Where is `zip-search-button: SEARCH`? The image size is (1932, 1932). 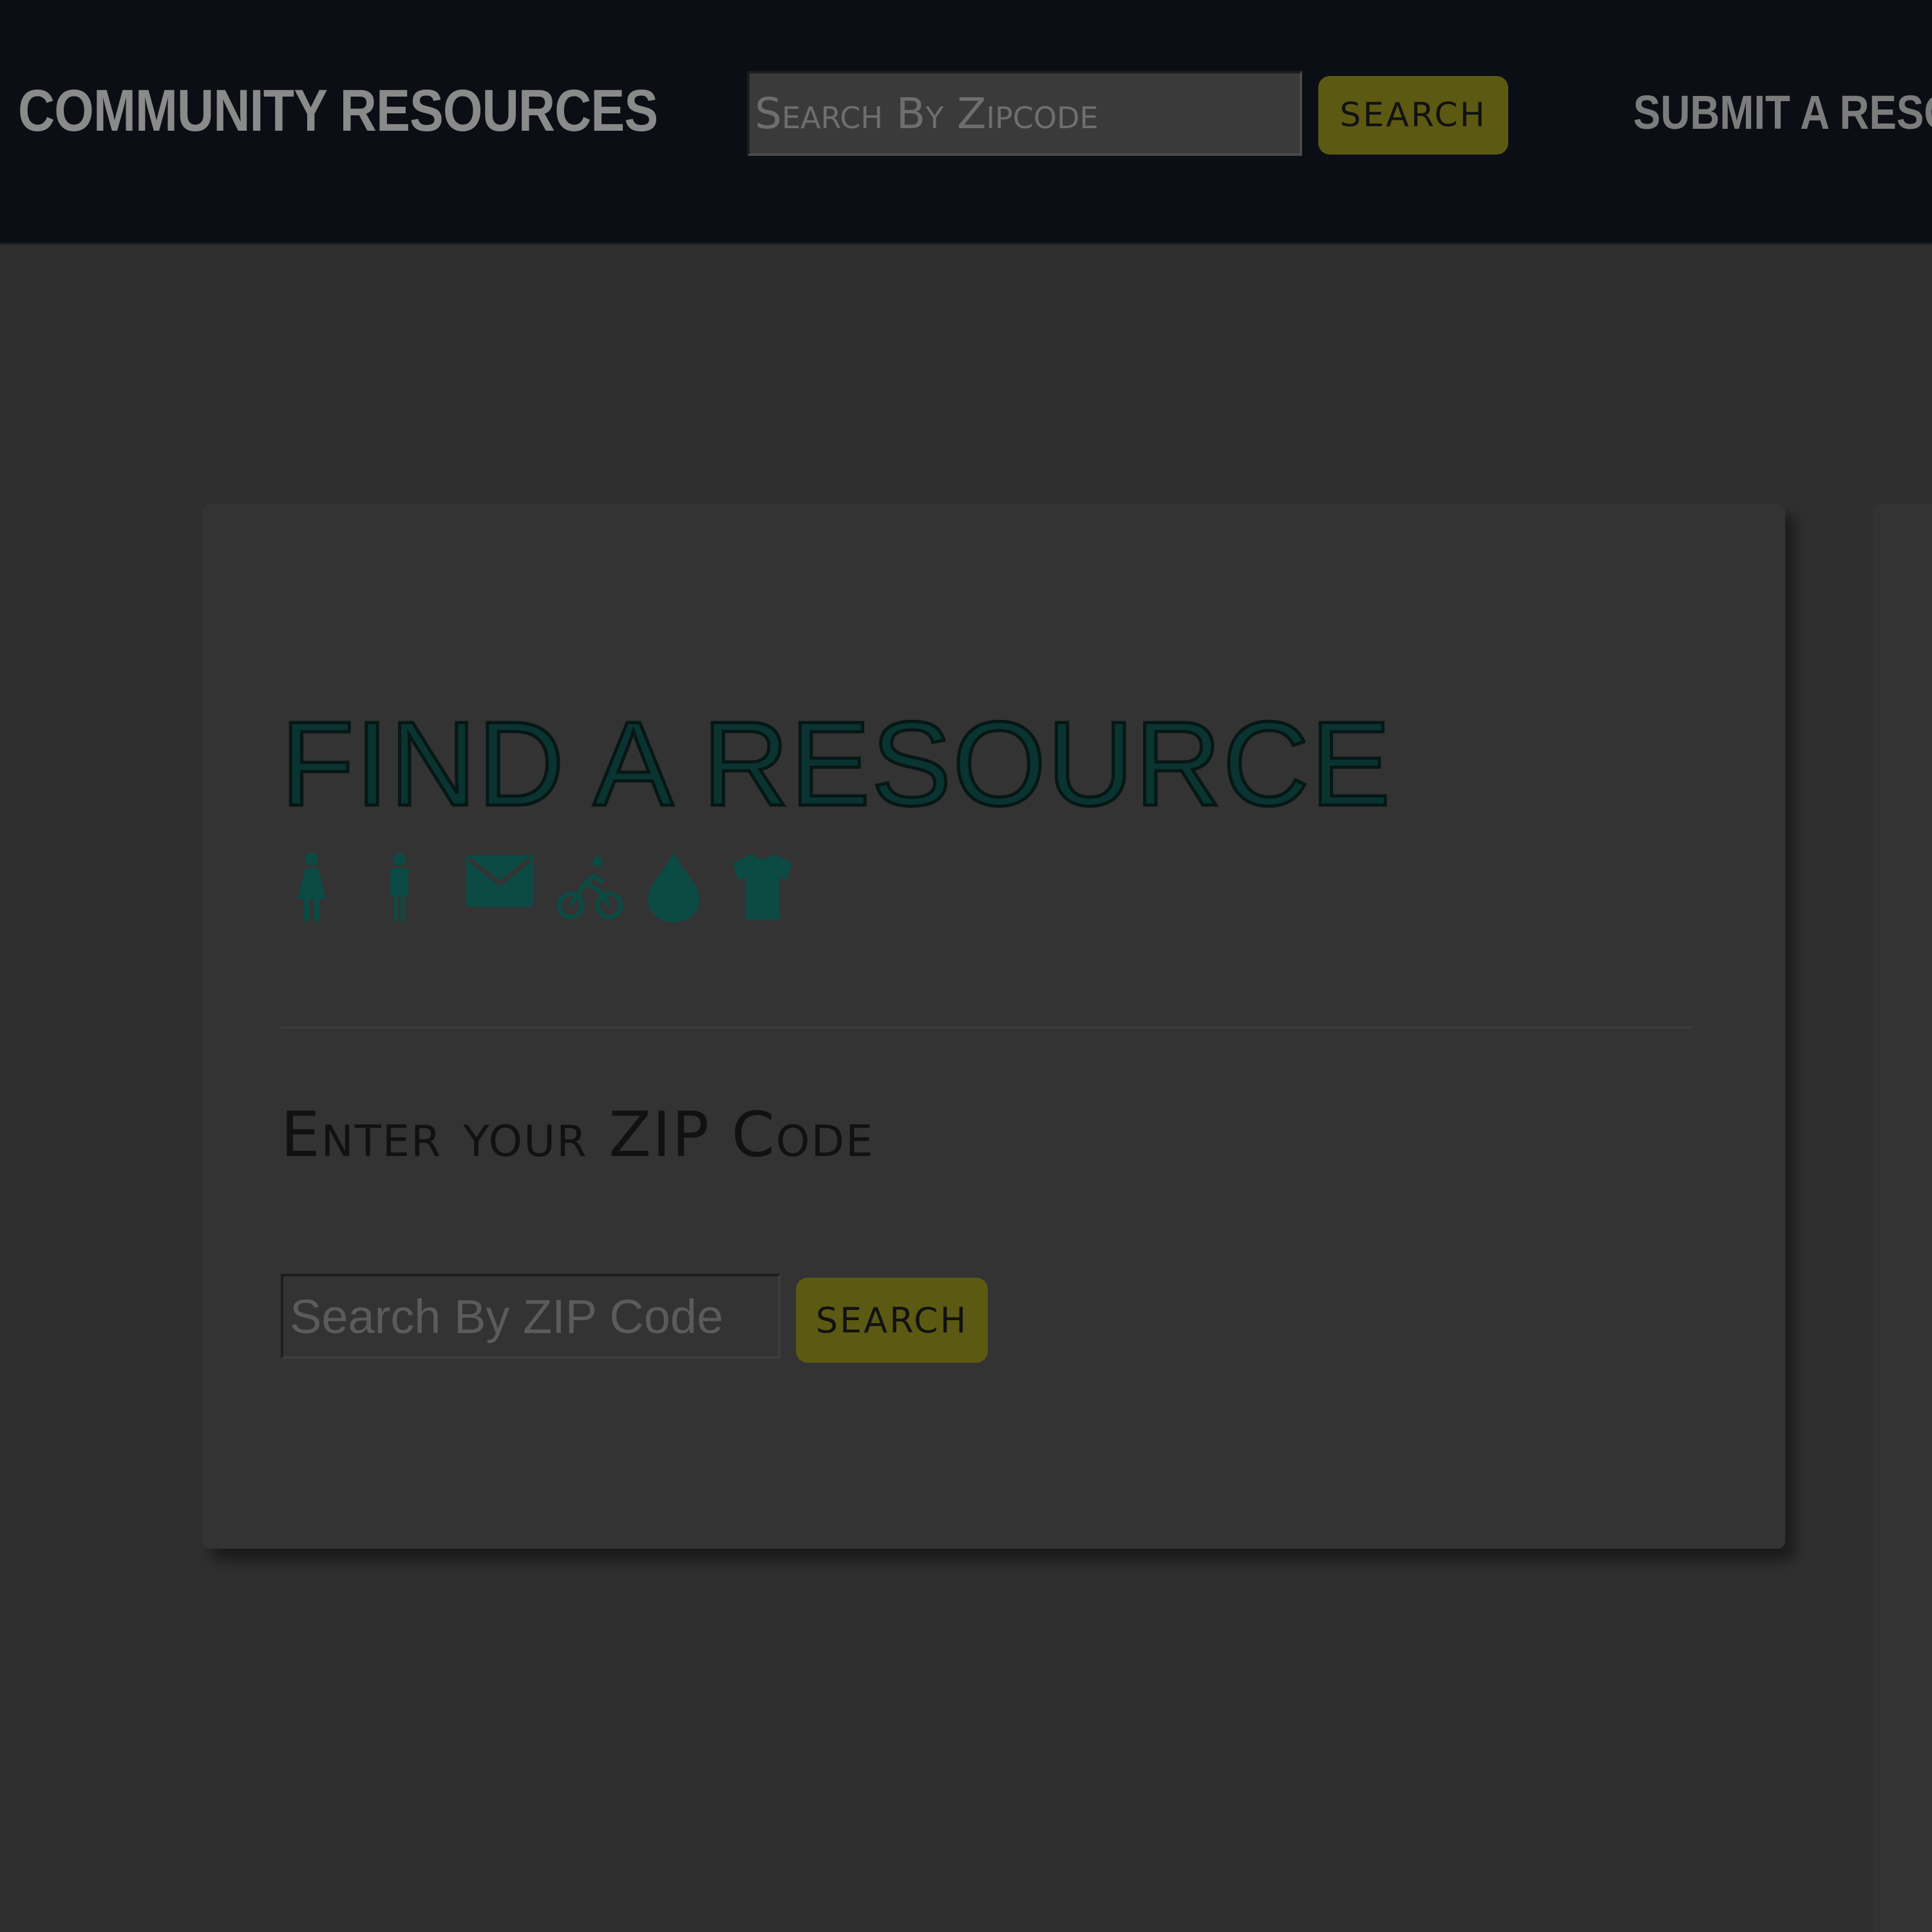 zip-search-button: SEARCH is located at coordinates (892, 1320).